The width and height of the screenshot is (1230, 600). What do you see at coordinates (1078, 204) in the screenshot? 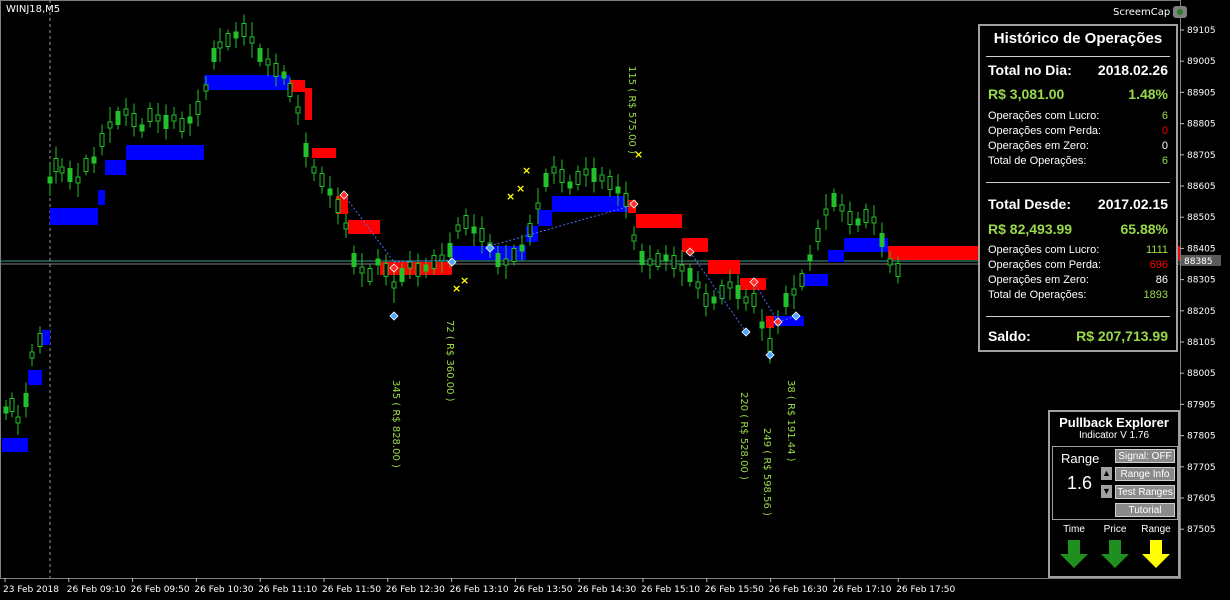
I see `since-header-row: Total Desde: 2017.02.15` at bounding box center [1078, 204].